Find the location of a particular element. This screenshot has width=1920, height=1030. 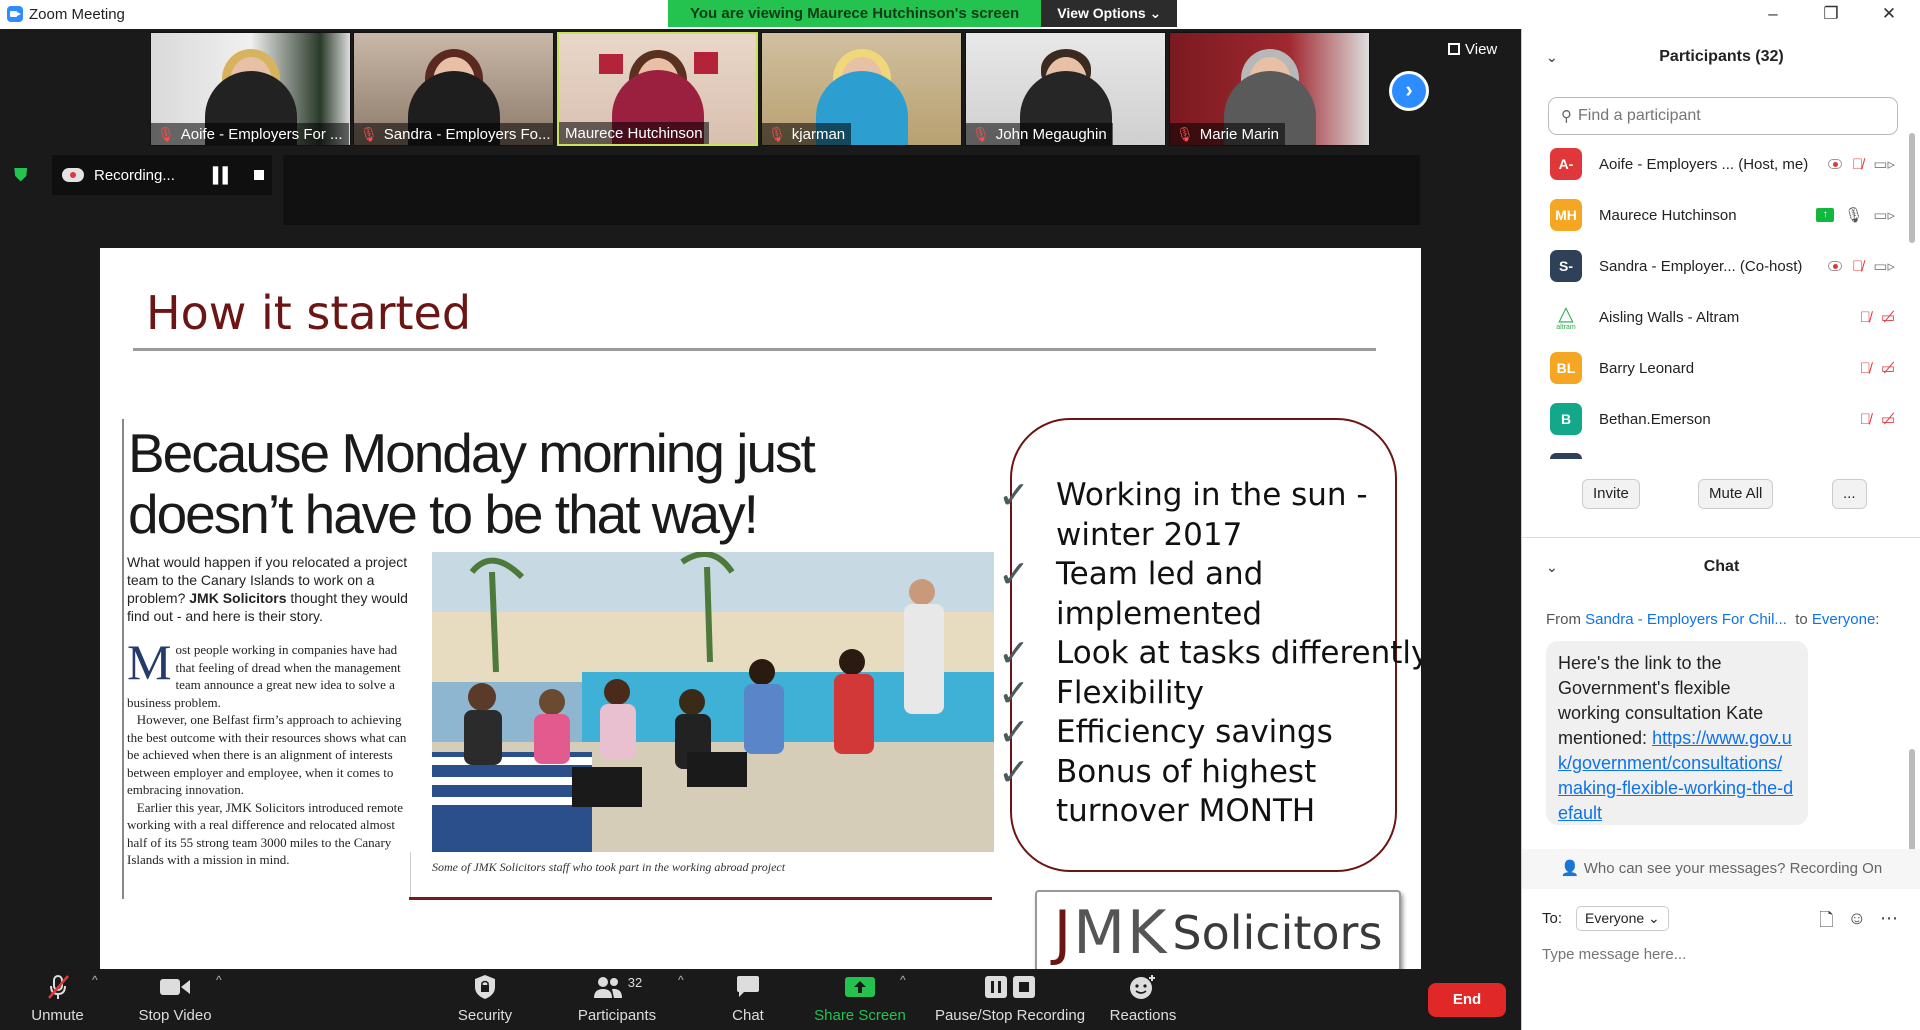

checklist-item-text: Bonus of highest turnover MONTH is located at coordinates (1186, 791).